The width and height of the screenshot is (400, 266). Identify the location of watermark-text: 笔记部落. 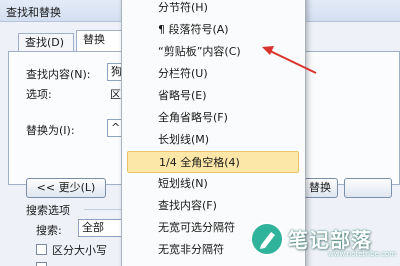
(330, 240).